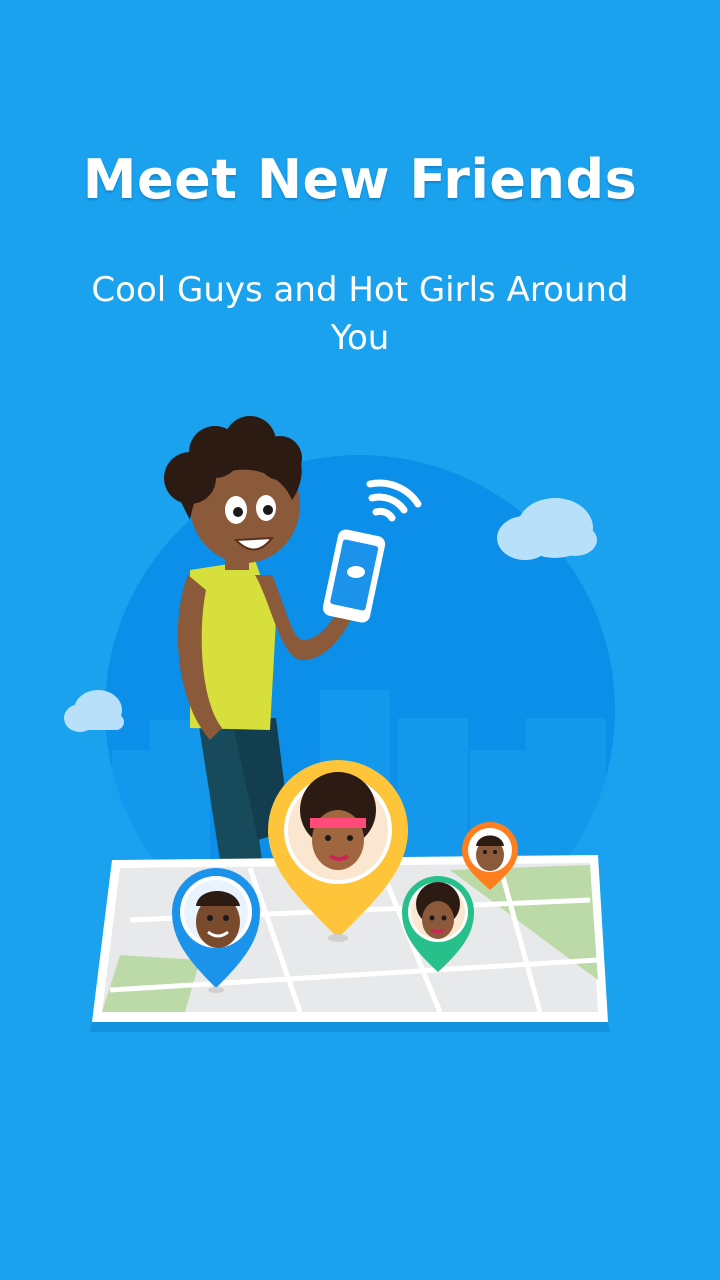  I want to click on cloud-left, so click(94, 711).